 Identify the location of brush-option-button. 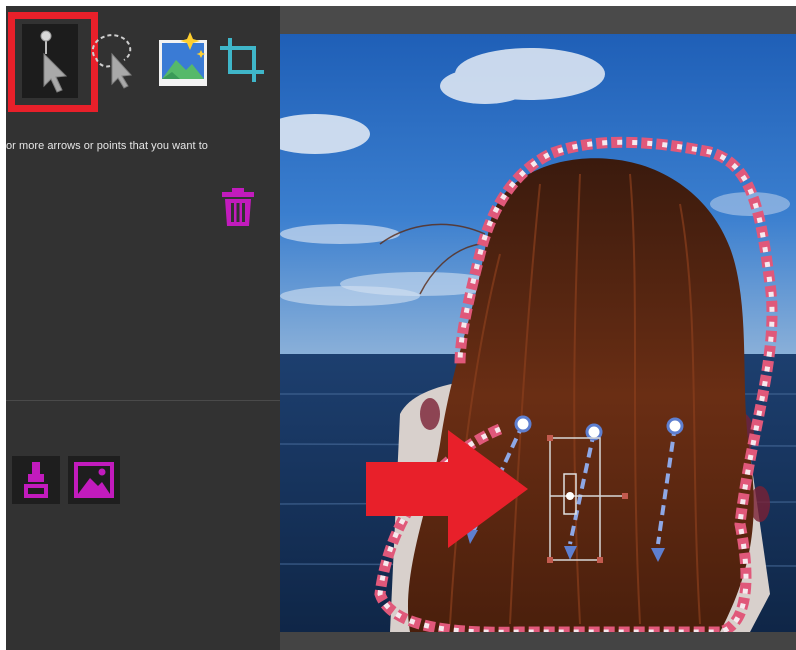
(36, 480).